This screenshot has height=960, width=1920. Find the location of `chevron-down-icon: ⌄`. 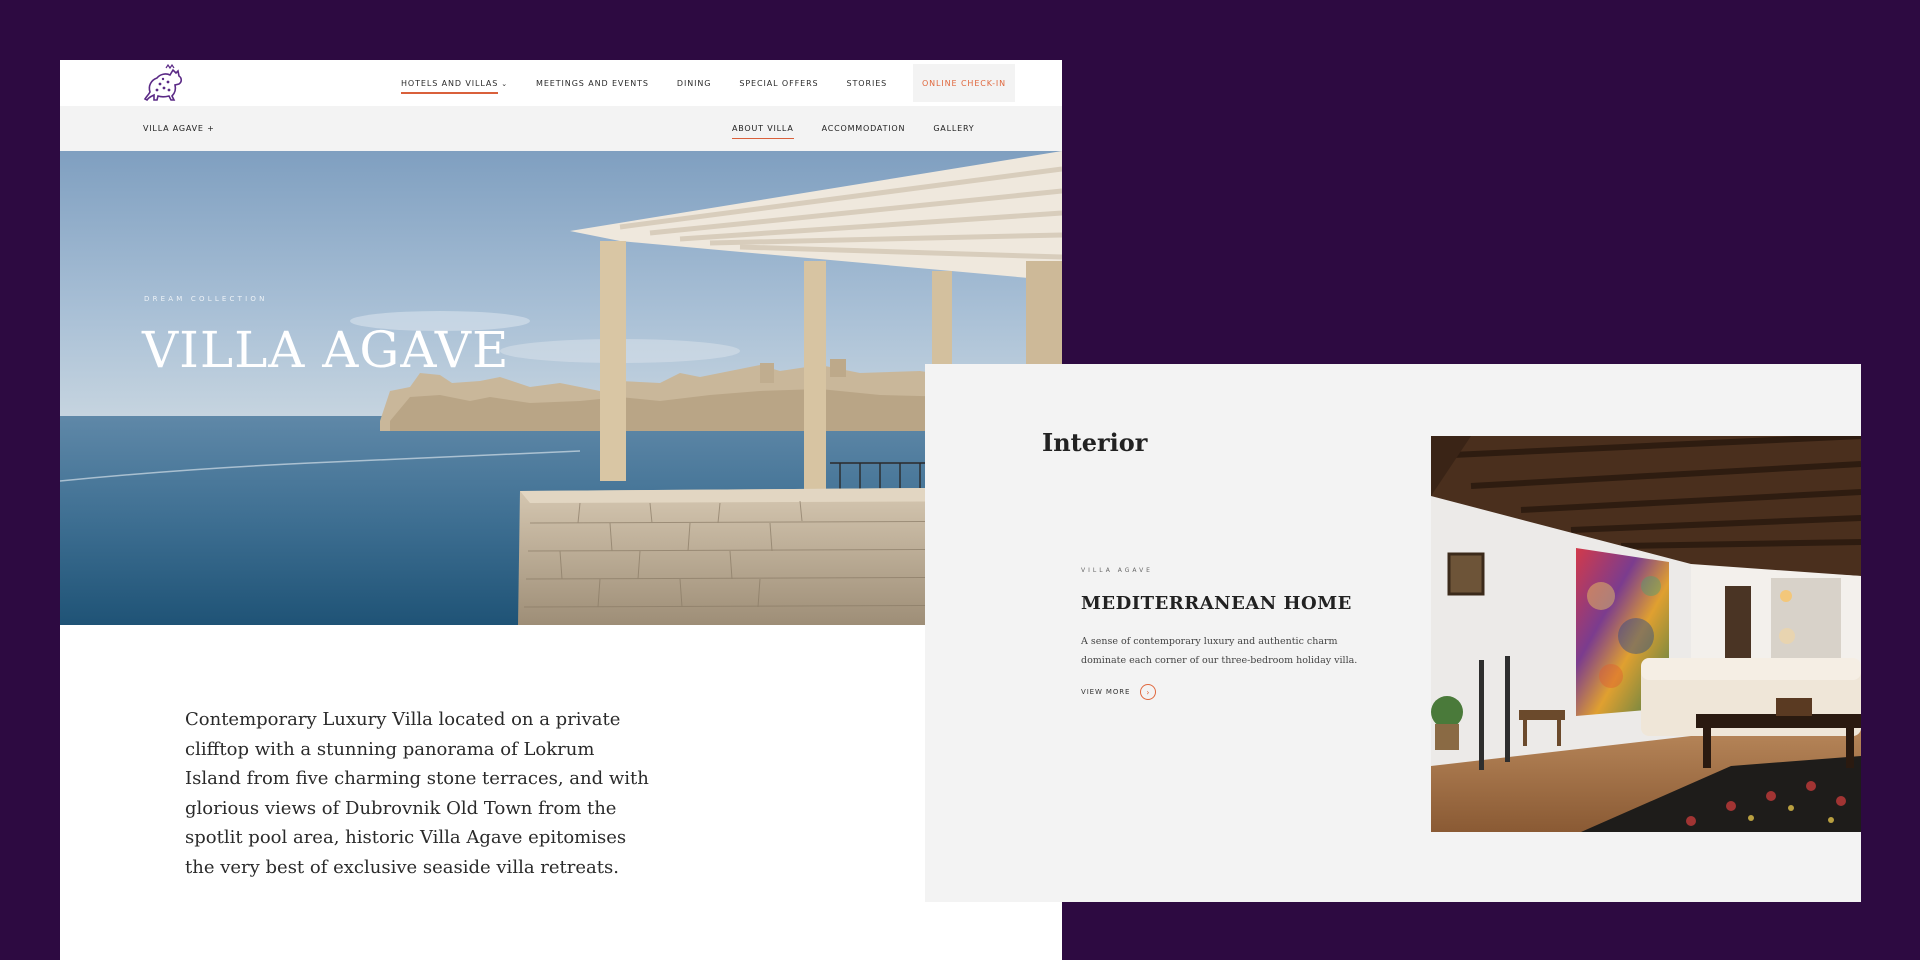

chevron-down-icon: ⌄ is located at coordinates (505, 83).